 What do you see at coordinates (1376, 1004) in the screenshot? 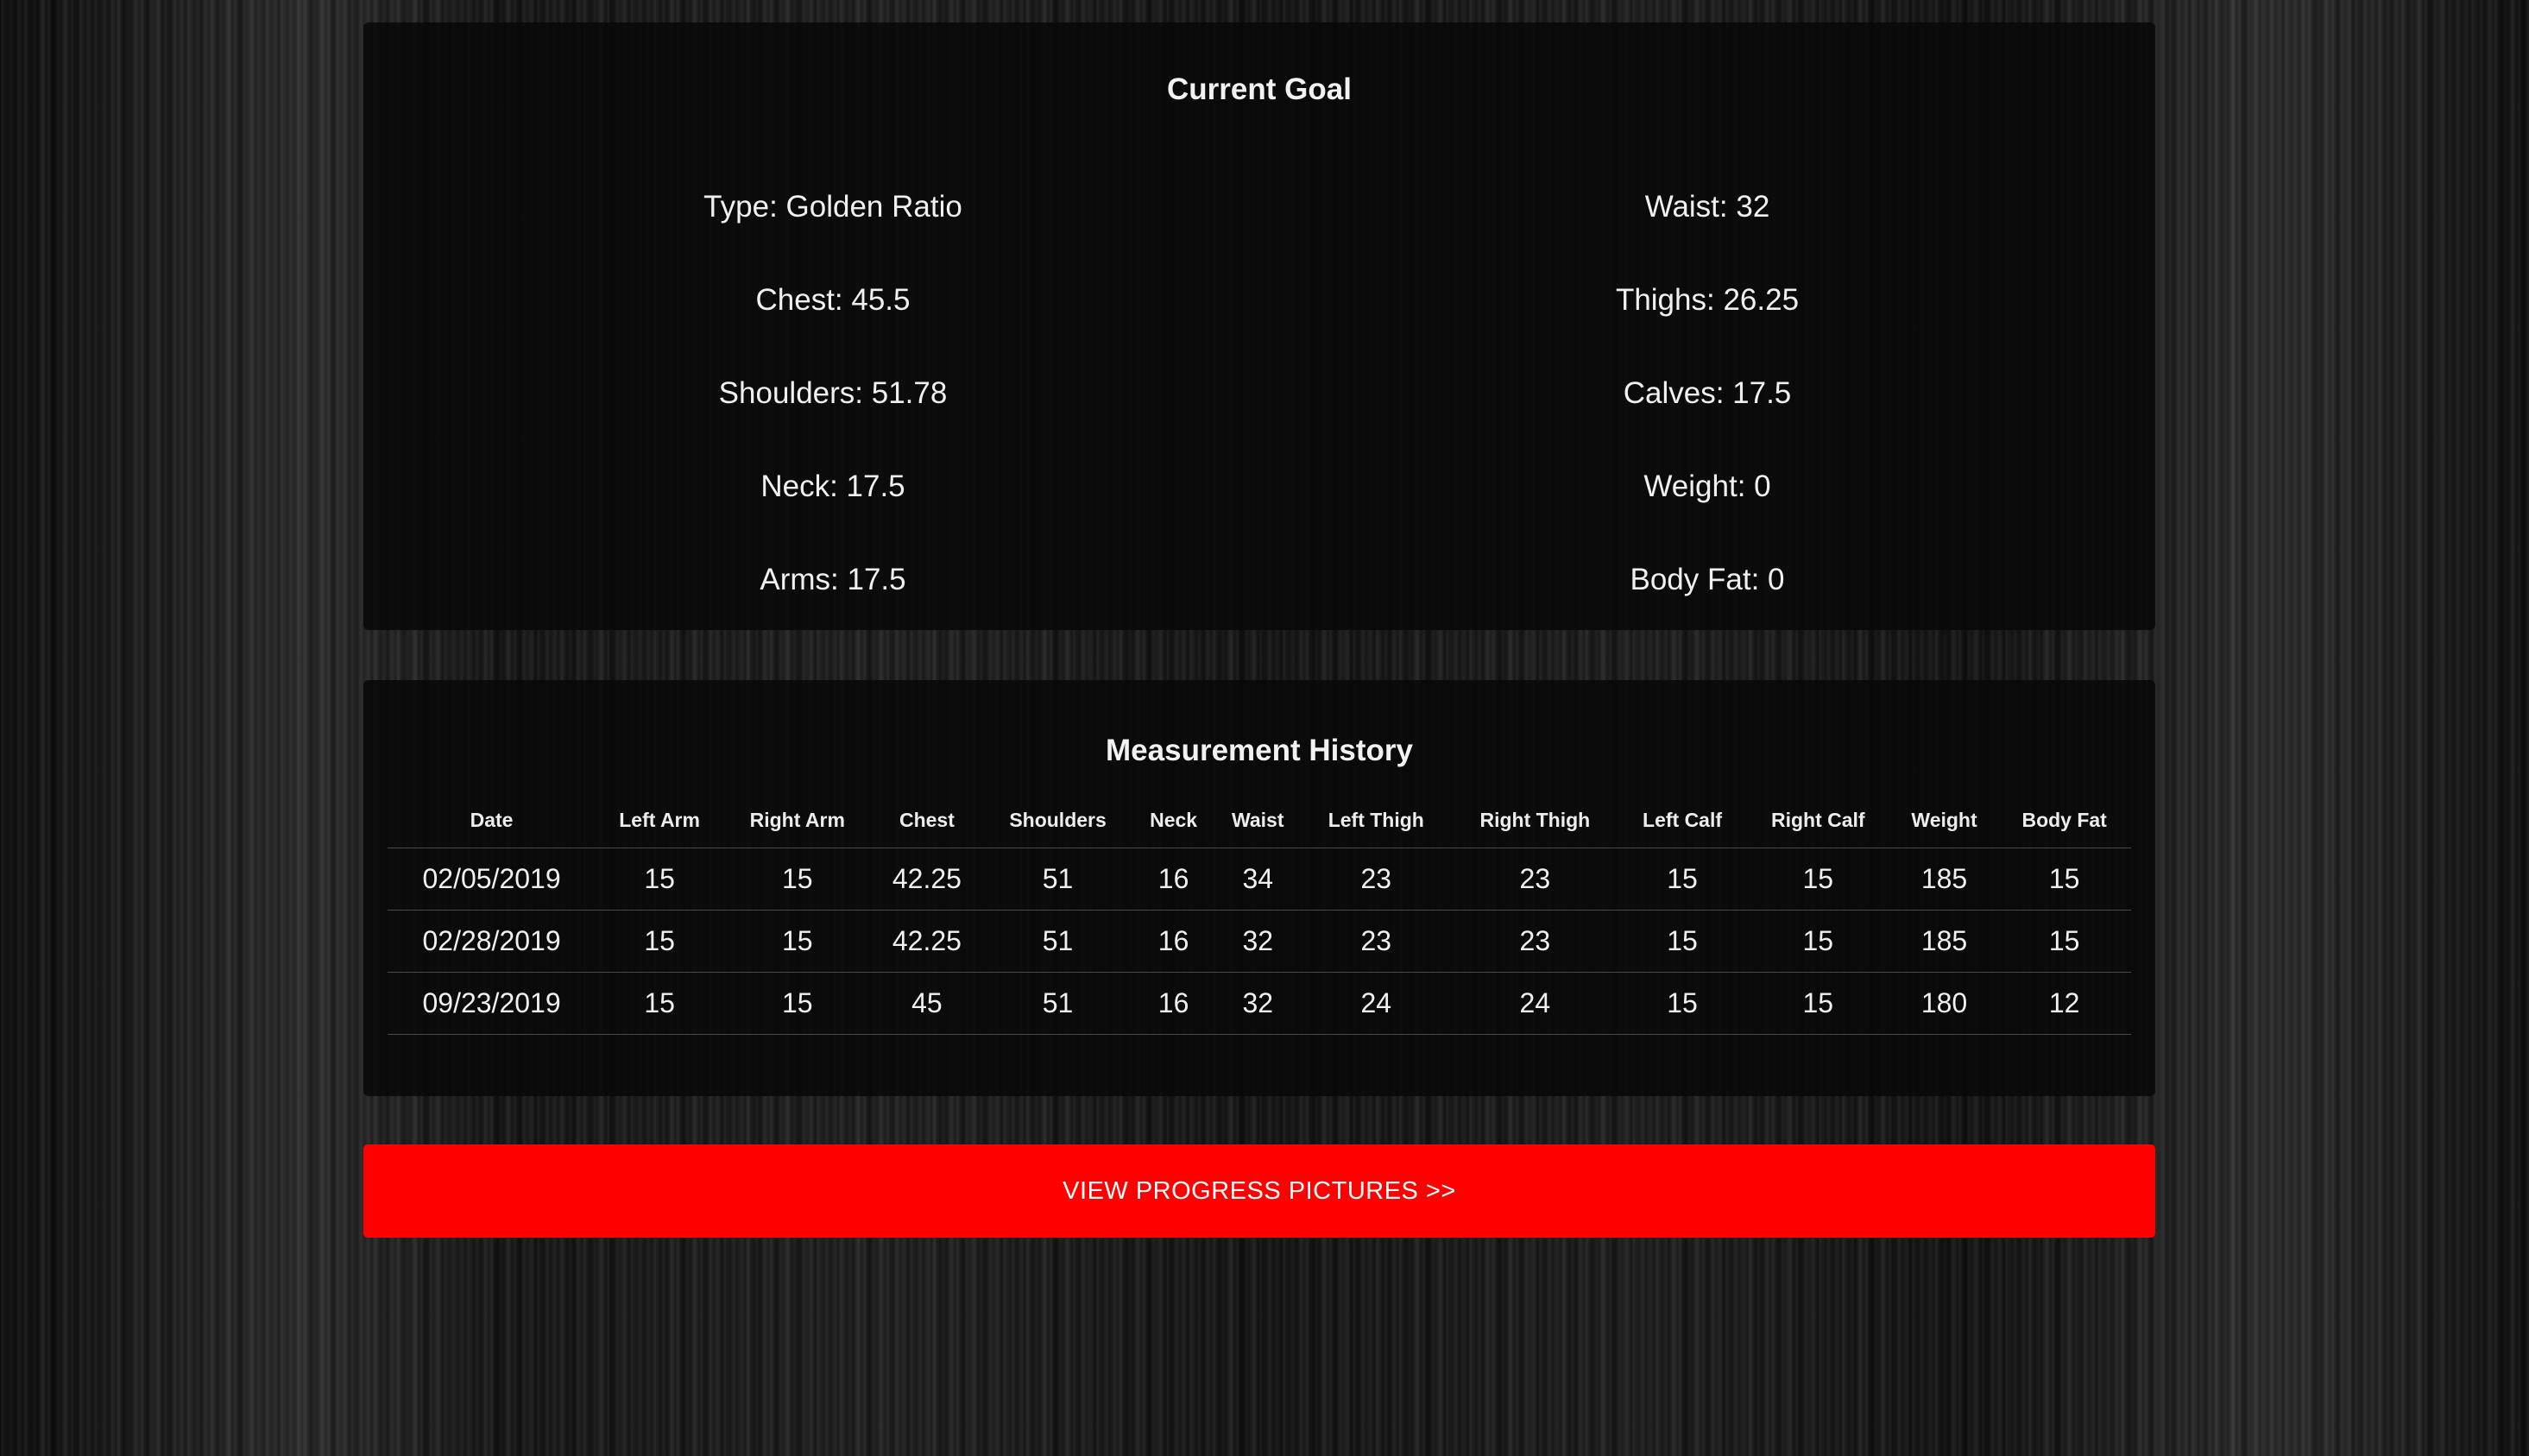
I see `cell-left-thigh: 24` at bounding box center [1376, 1004].